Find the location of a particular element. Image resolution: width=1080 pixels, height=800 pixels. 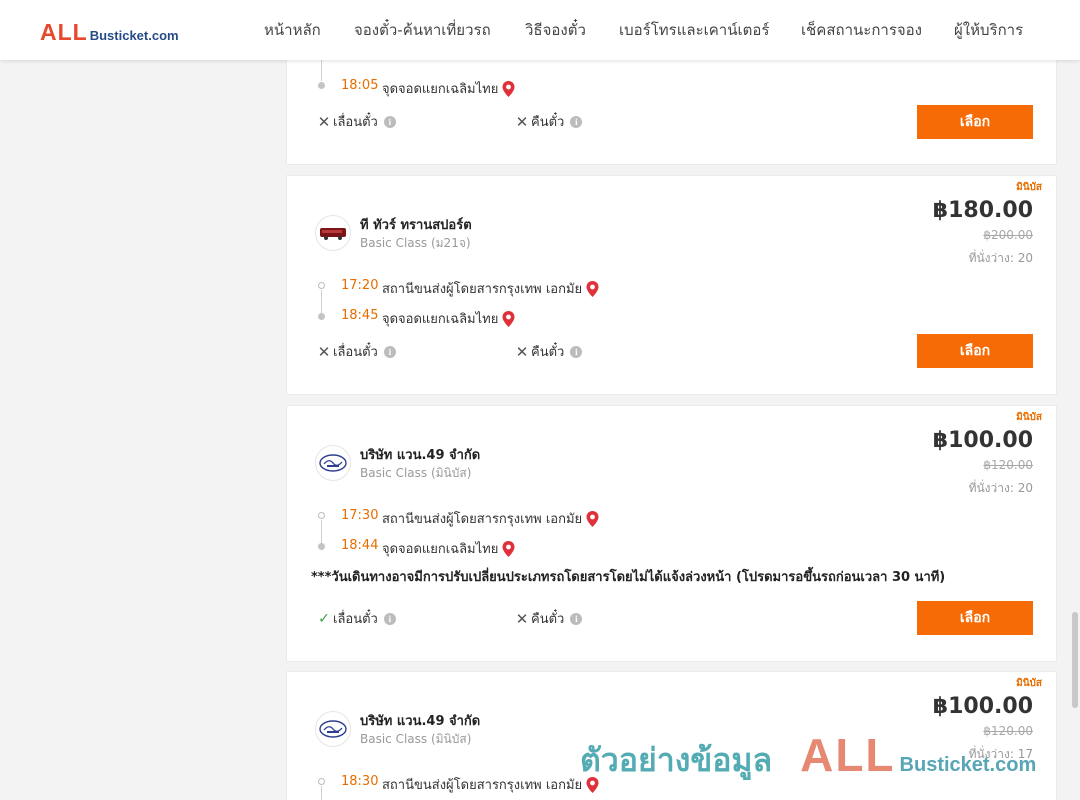

arrive-time: 18:45 is located at coordinates (360, 315).